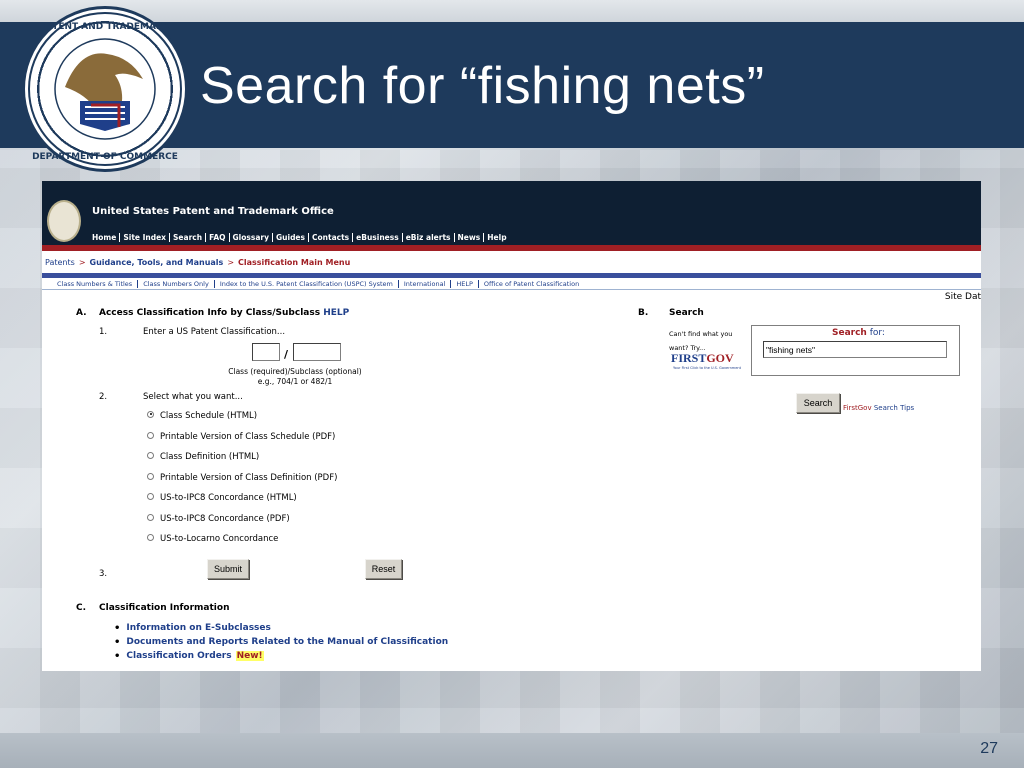 The image size is (1024, 768). What do you see at coordinates (849, 333) in the screenshot?
I see `search-label-search: Search` at bounding box center [849, 333].